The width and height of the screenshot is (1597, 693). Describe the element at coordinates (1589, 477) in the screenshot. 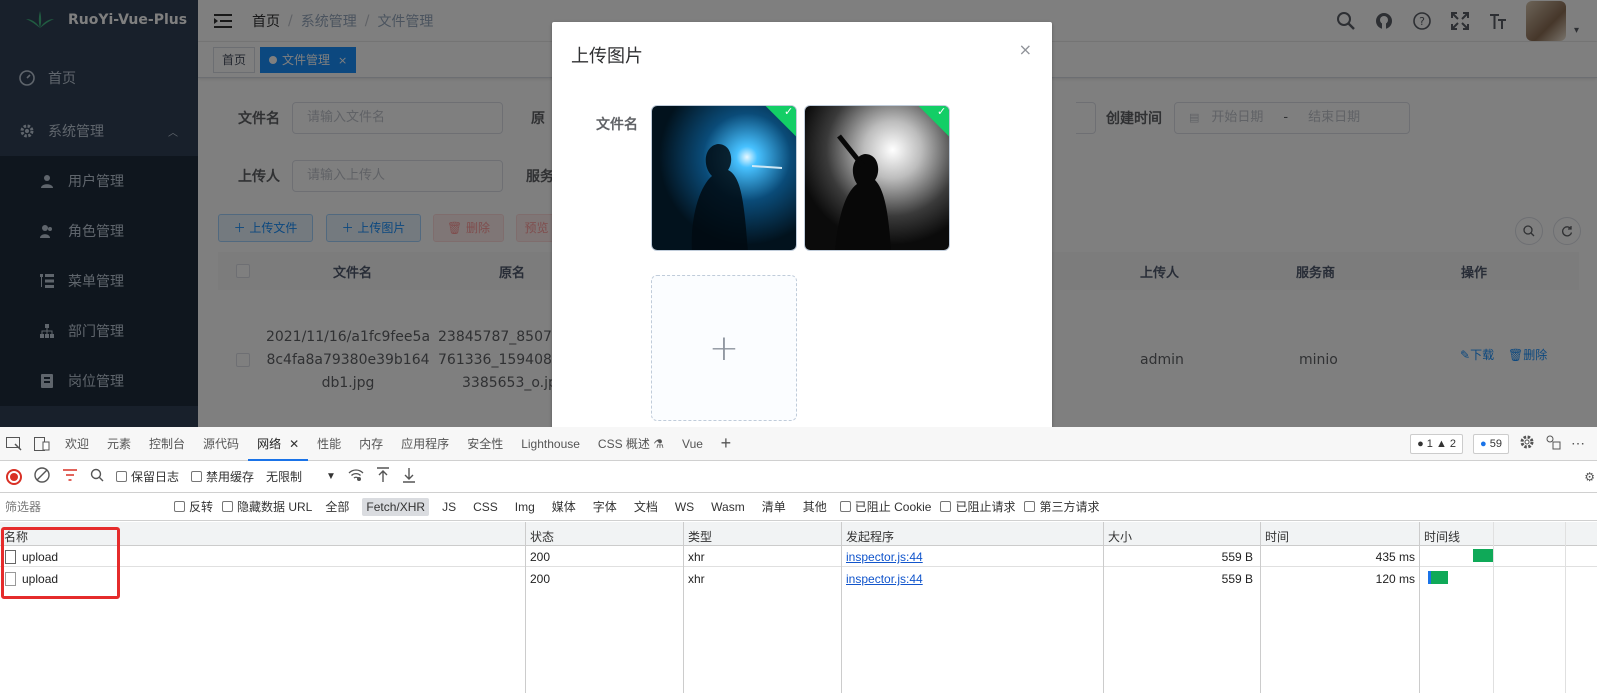

I see `network-settings-icon: ⚙` at that location.